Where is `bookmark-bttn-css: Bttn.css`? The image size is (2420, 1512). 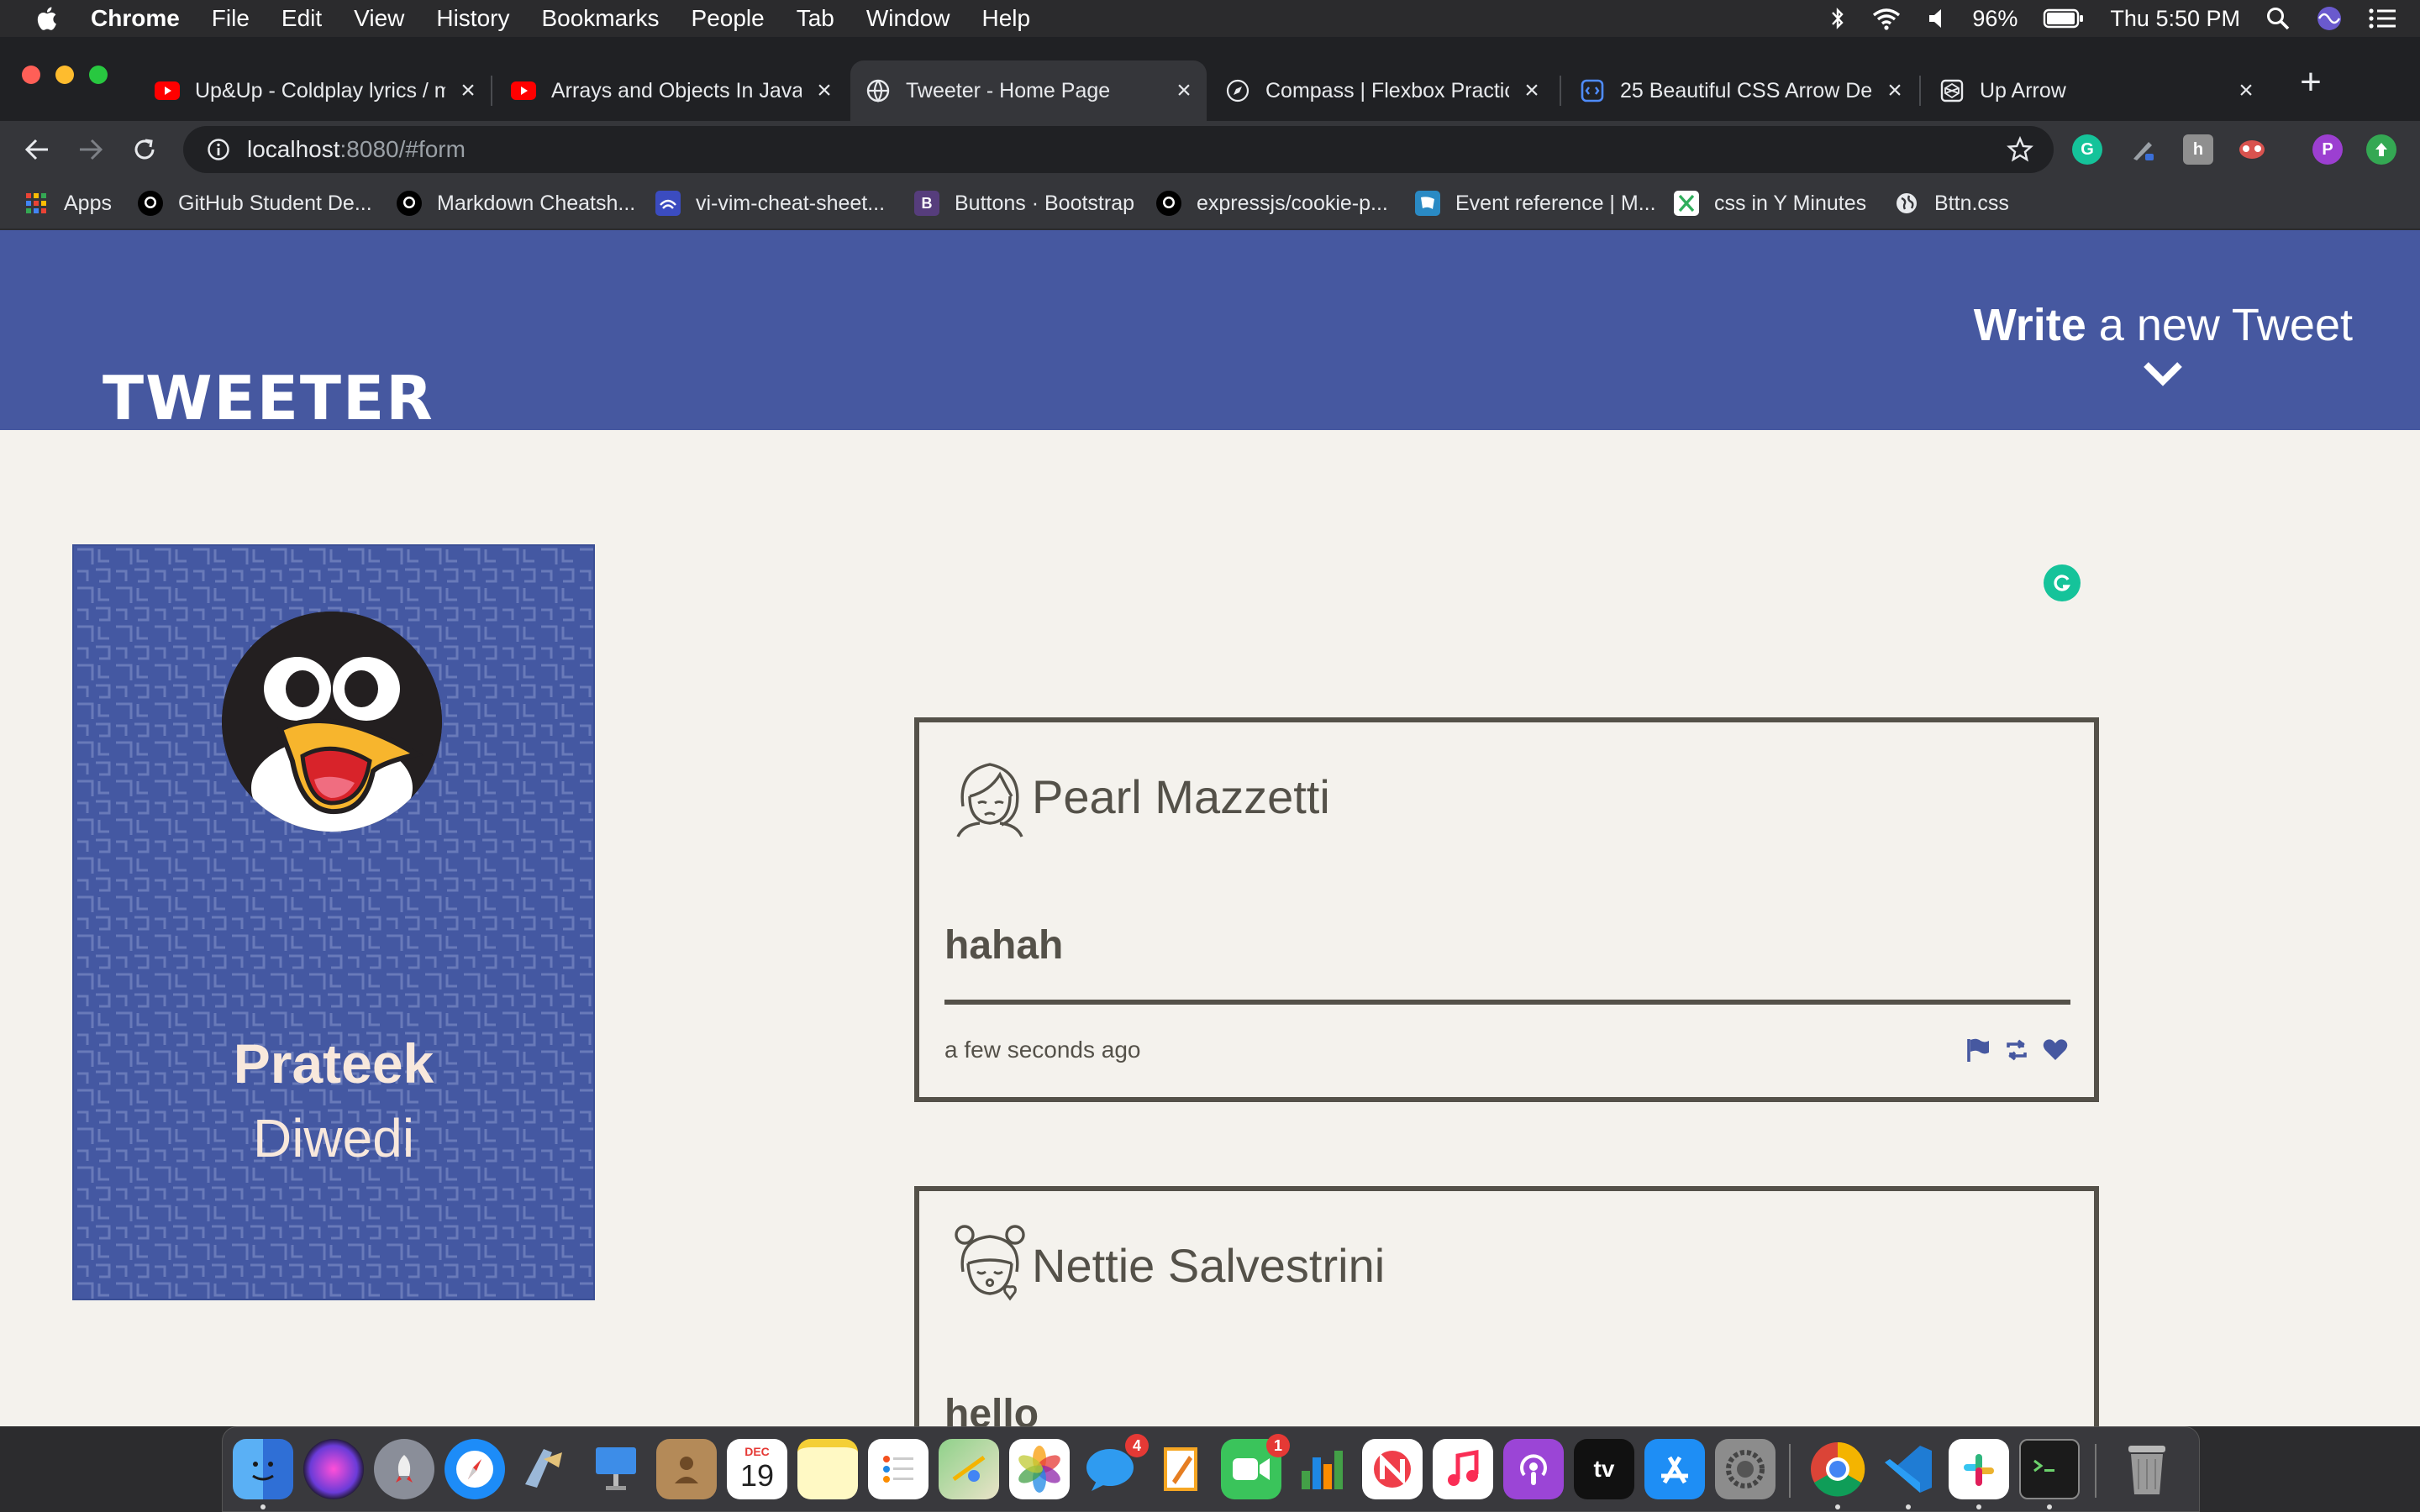 bookmark-bttn-css: Bttn.css is located at coordinates (1951, 203).